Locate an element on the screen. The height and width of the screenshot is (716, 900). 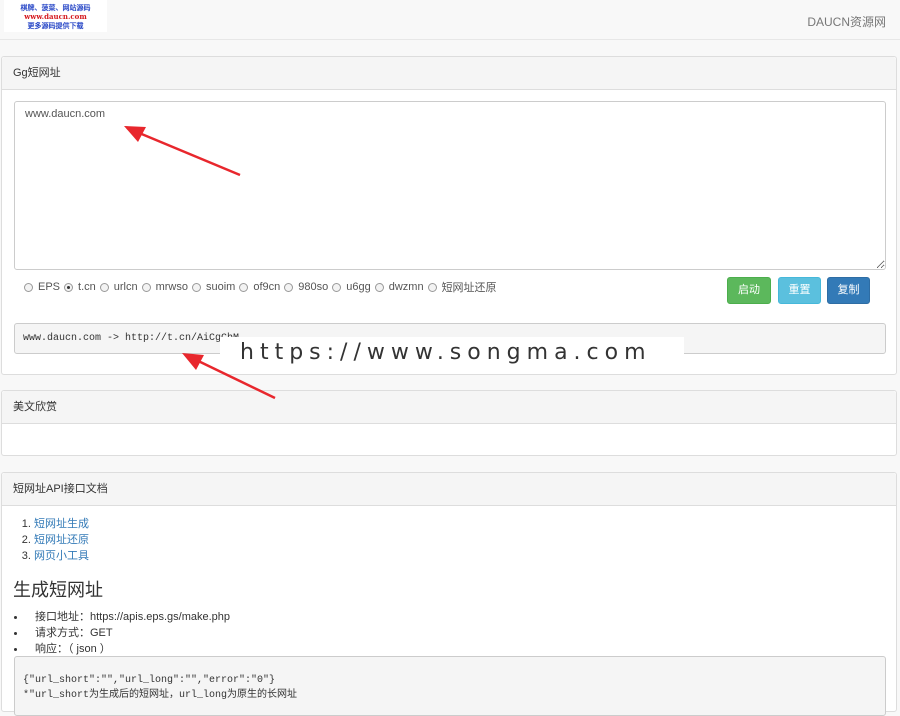
service-option: of9cn is located at coordinates (259, 287).